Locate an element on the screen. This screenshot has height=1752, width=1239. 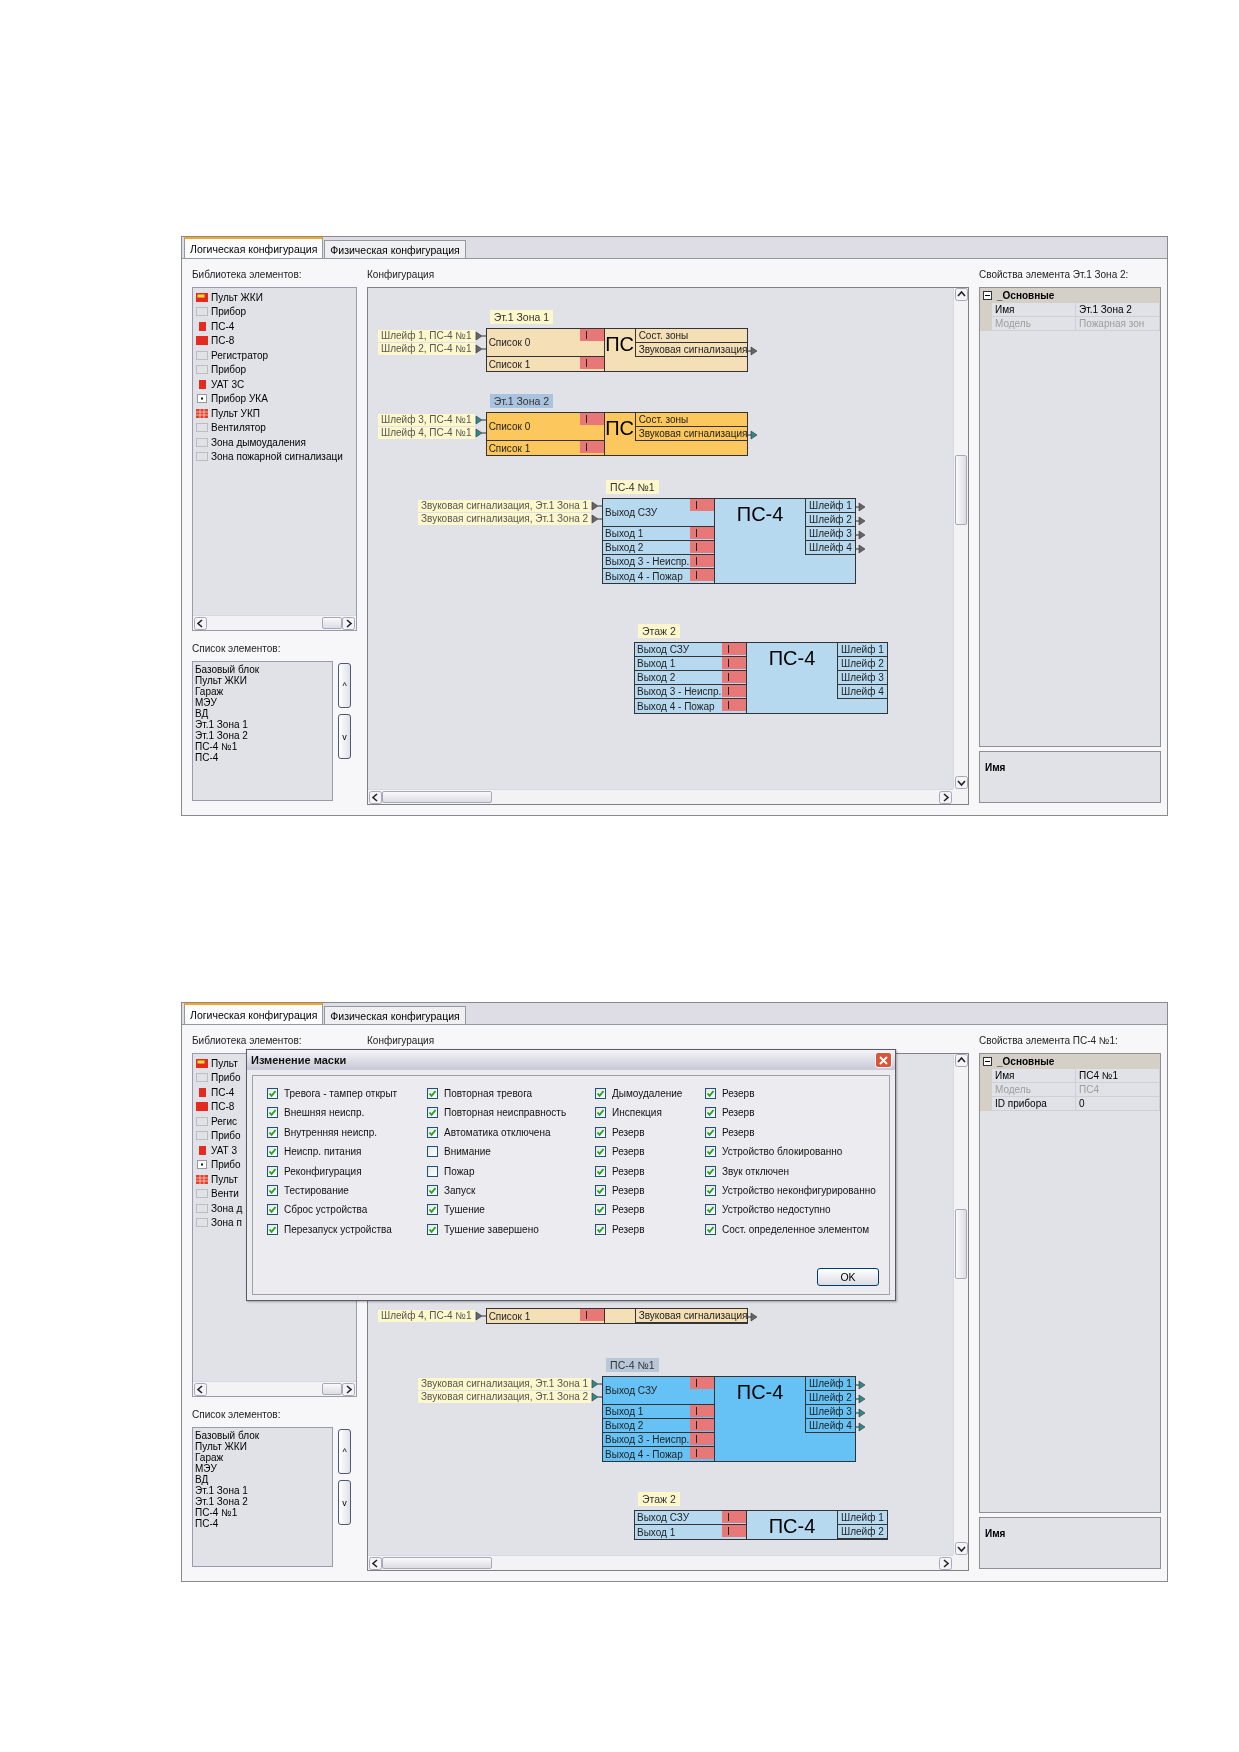
checkbox-label: Повторная тревога is located at coordinates (488, 1093).